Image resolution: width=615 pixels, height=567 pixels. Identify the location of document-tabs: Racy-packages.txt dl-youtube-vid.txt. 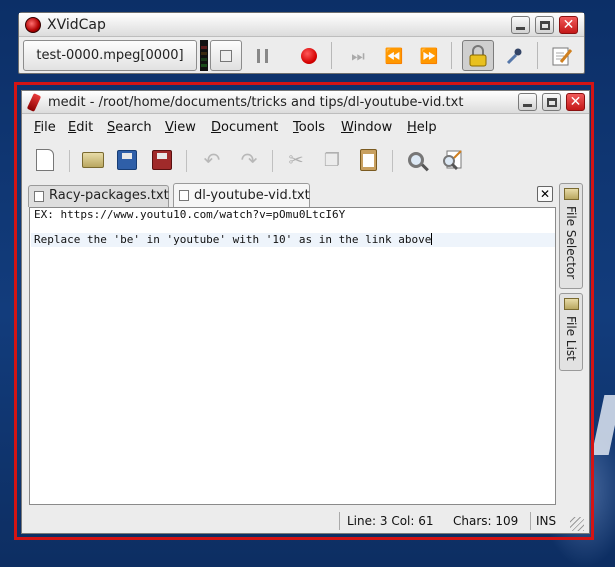
(290, 195).